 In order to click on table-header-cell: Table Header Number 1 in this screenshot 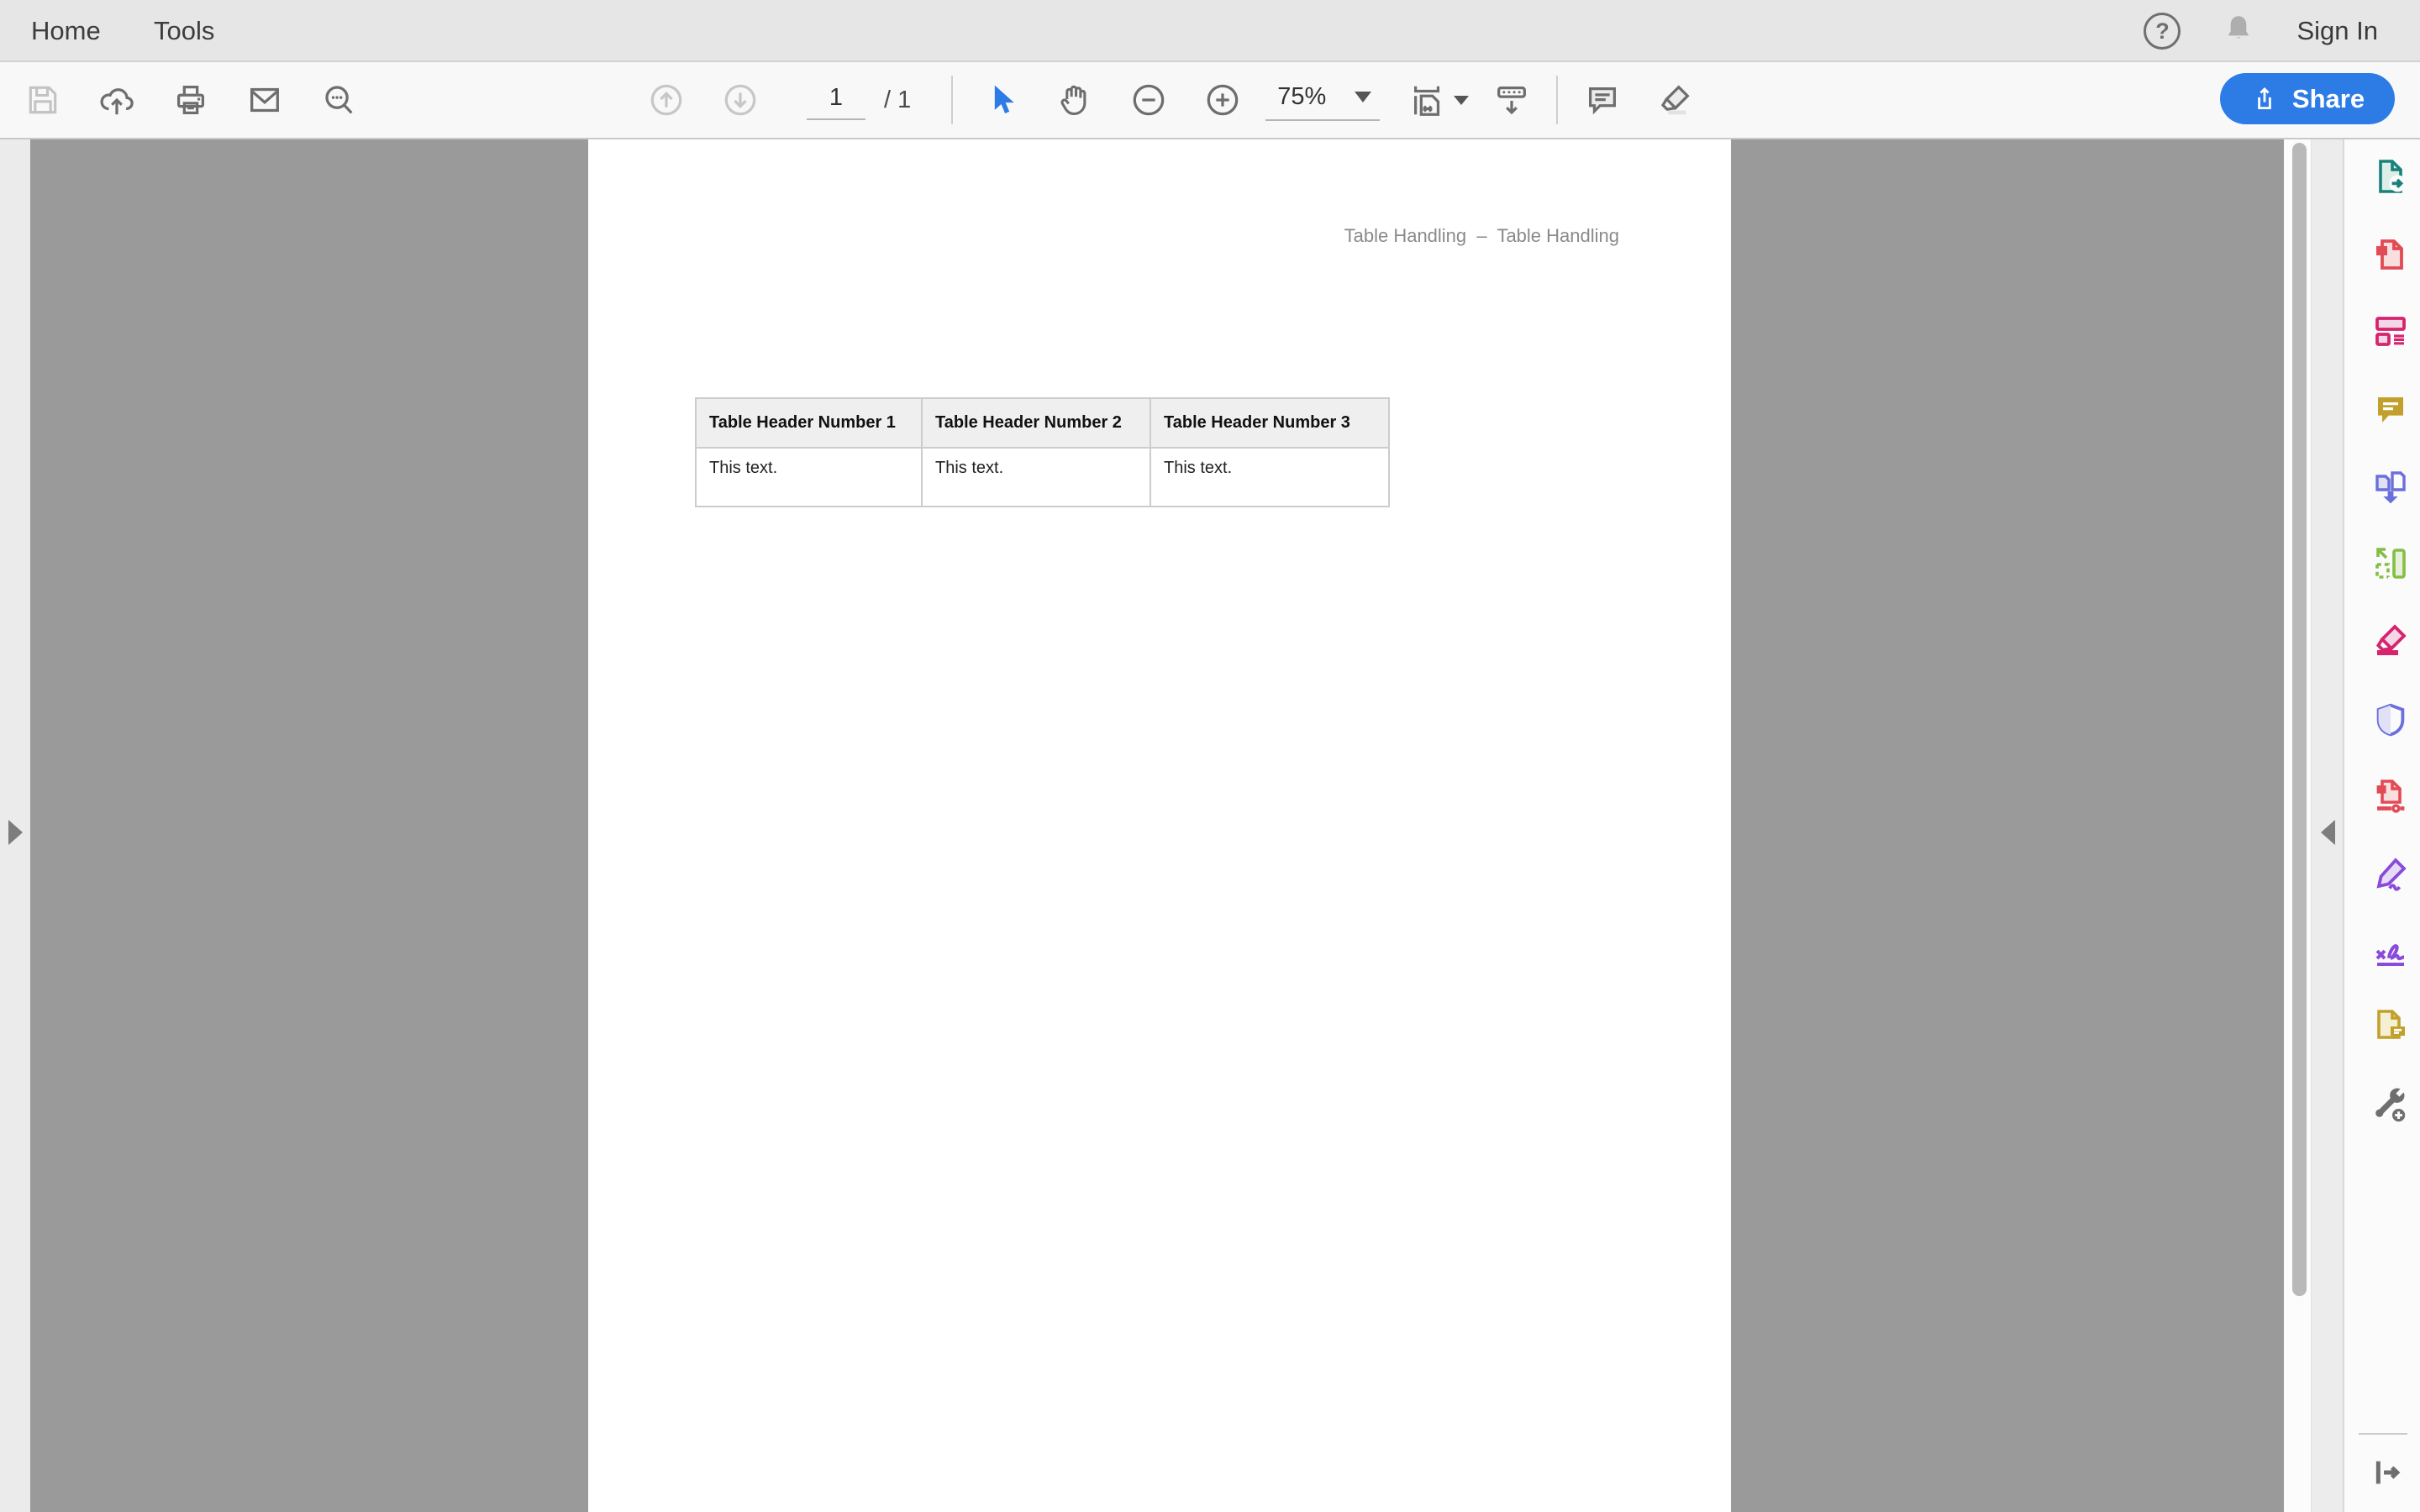, I will do `click(809, 423)`.